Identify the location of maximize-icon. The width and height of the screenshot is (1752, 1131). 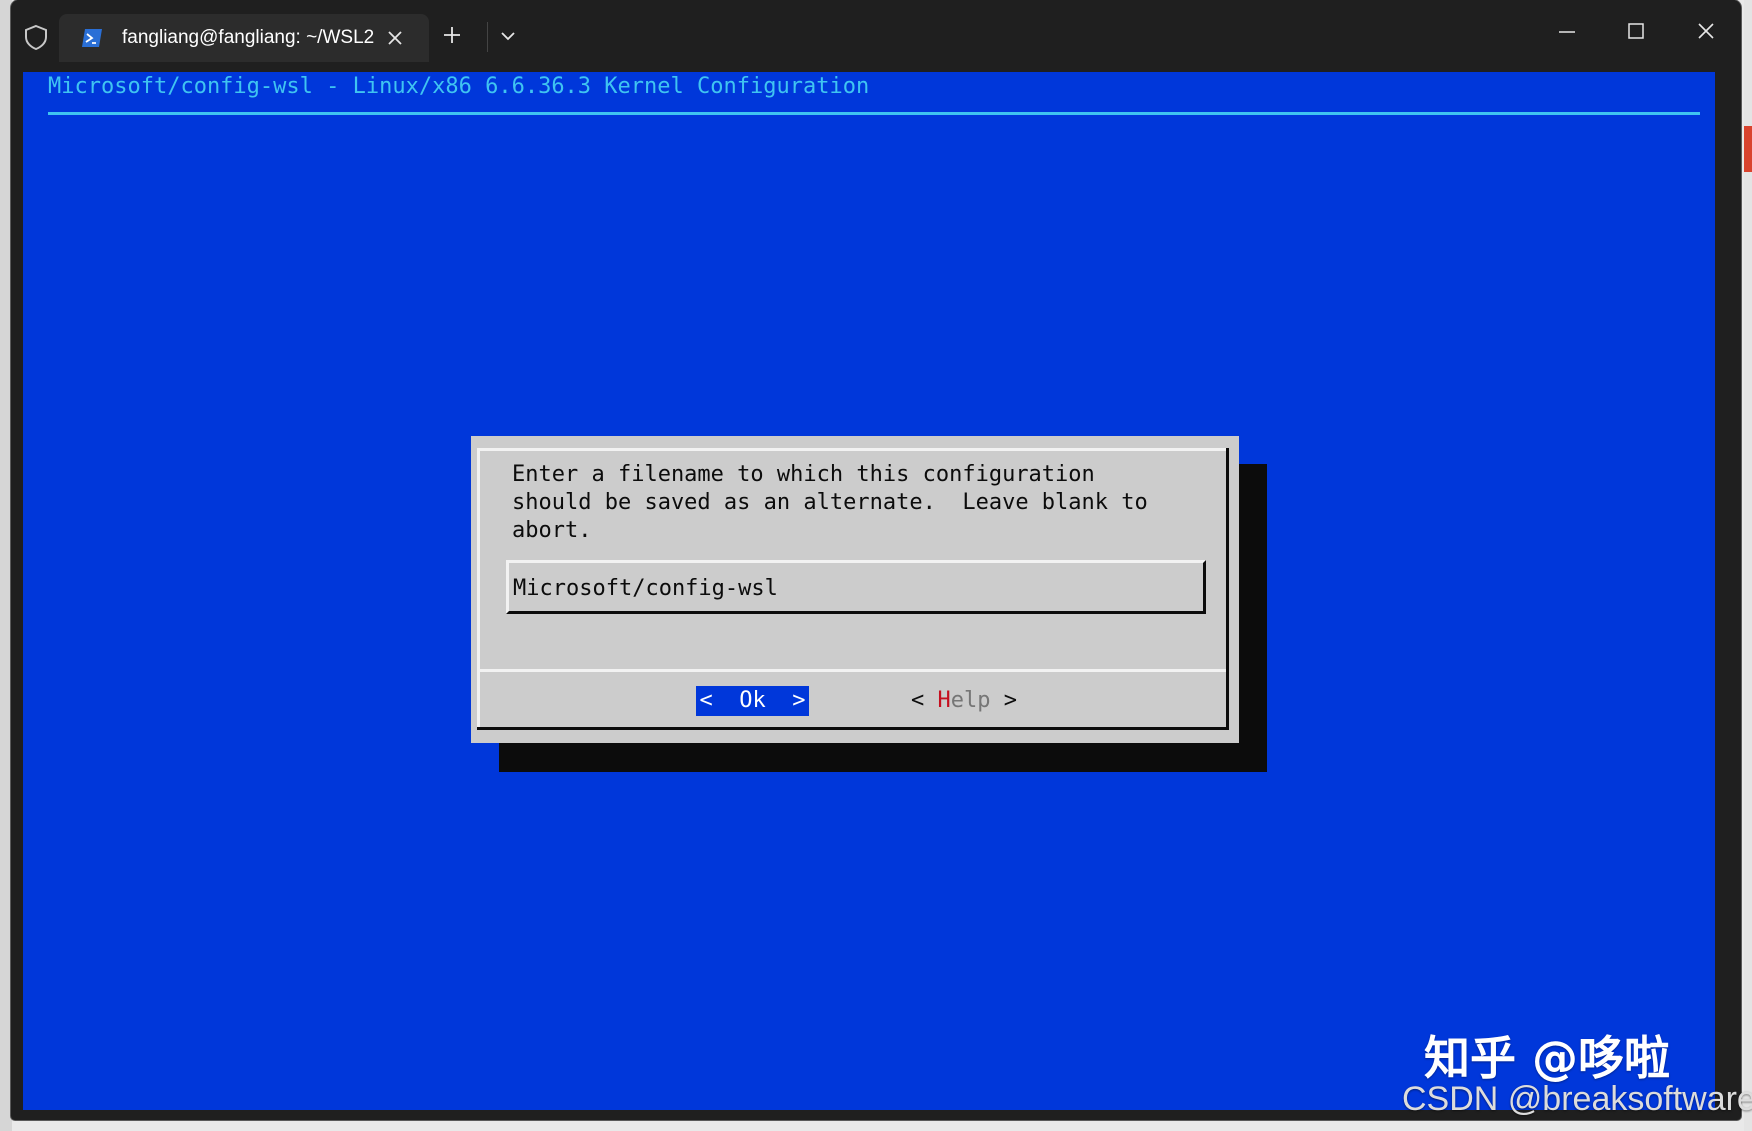
(1636, 31).